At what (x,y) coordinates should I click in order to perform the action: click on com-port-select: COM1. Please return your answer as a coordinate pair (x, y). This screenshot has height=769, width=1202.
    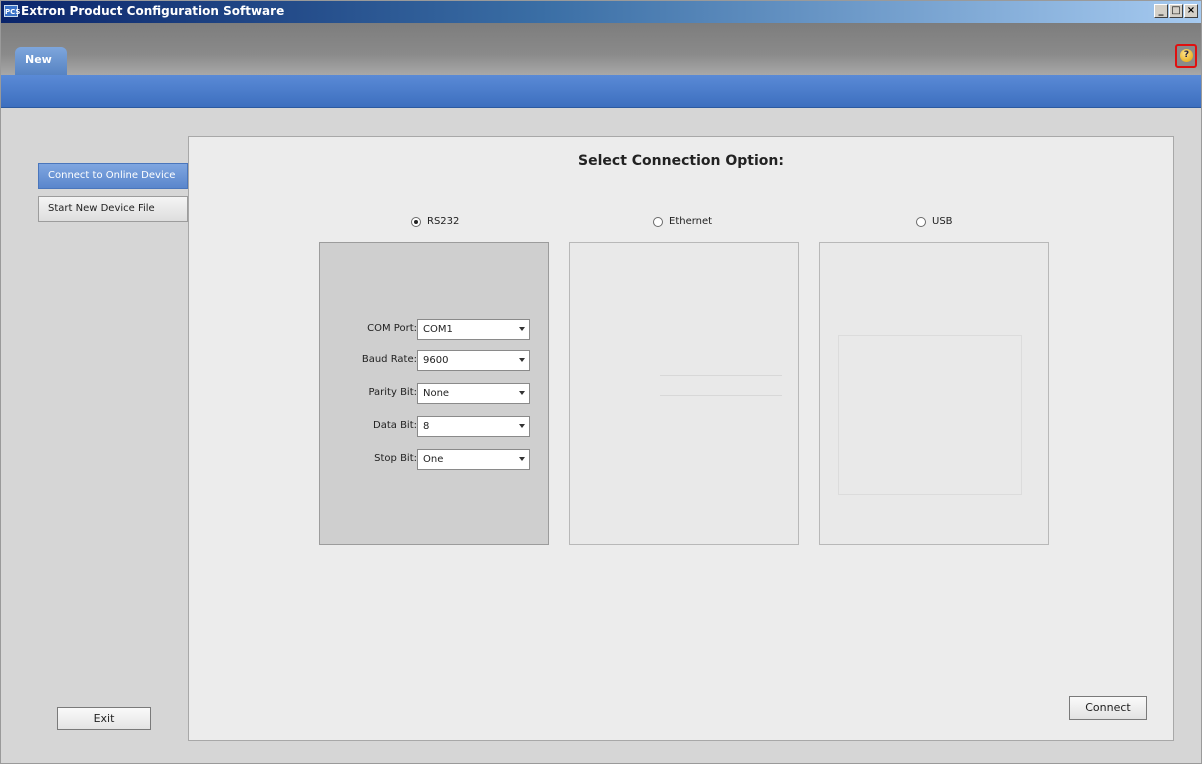
    Looking at the image, I should click on (473, 329).